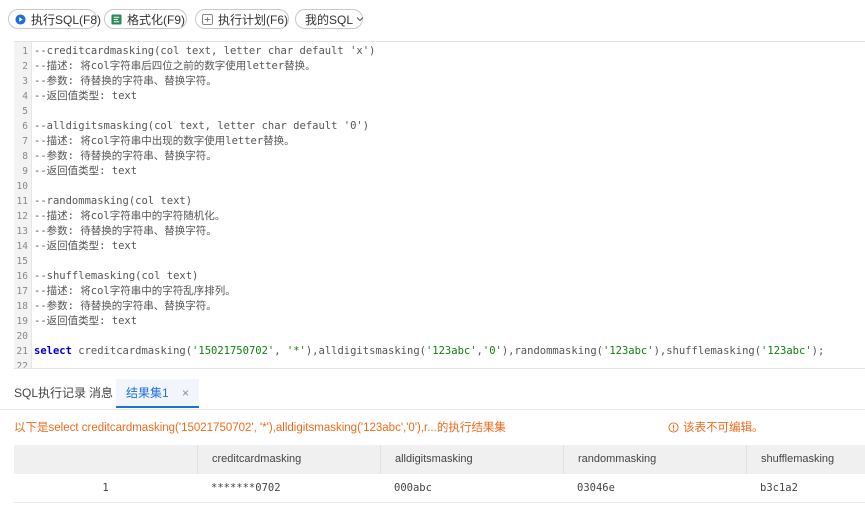 The width and height of the screenshot is (865, 517). I want to click on column-header: alldigitsmasking, so click(471, 459).